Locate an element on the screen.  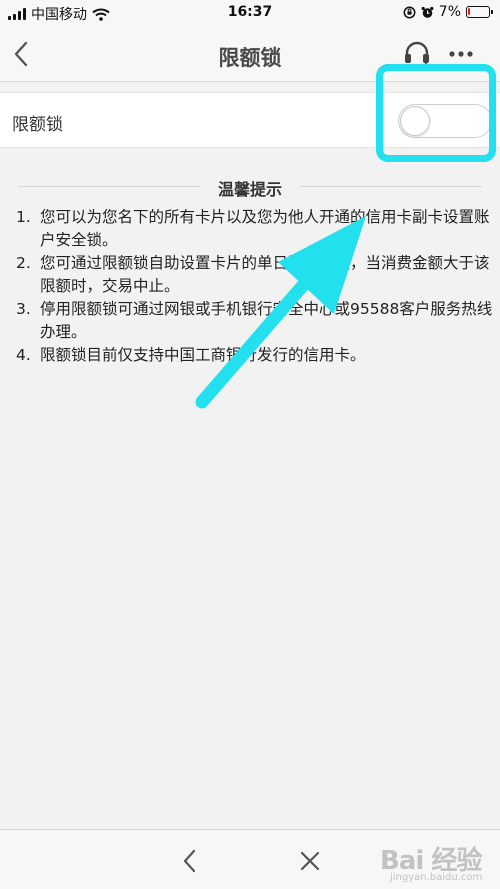
tip-number: 2. is located at coordinates (23, 263).